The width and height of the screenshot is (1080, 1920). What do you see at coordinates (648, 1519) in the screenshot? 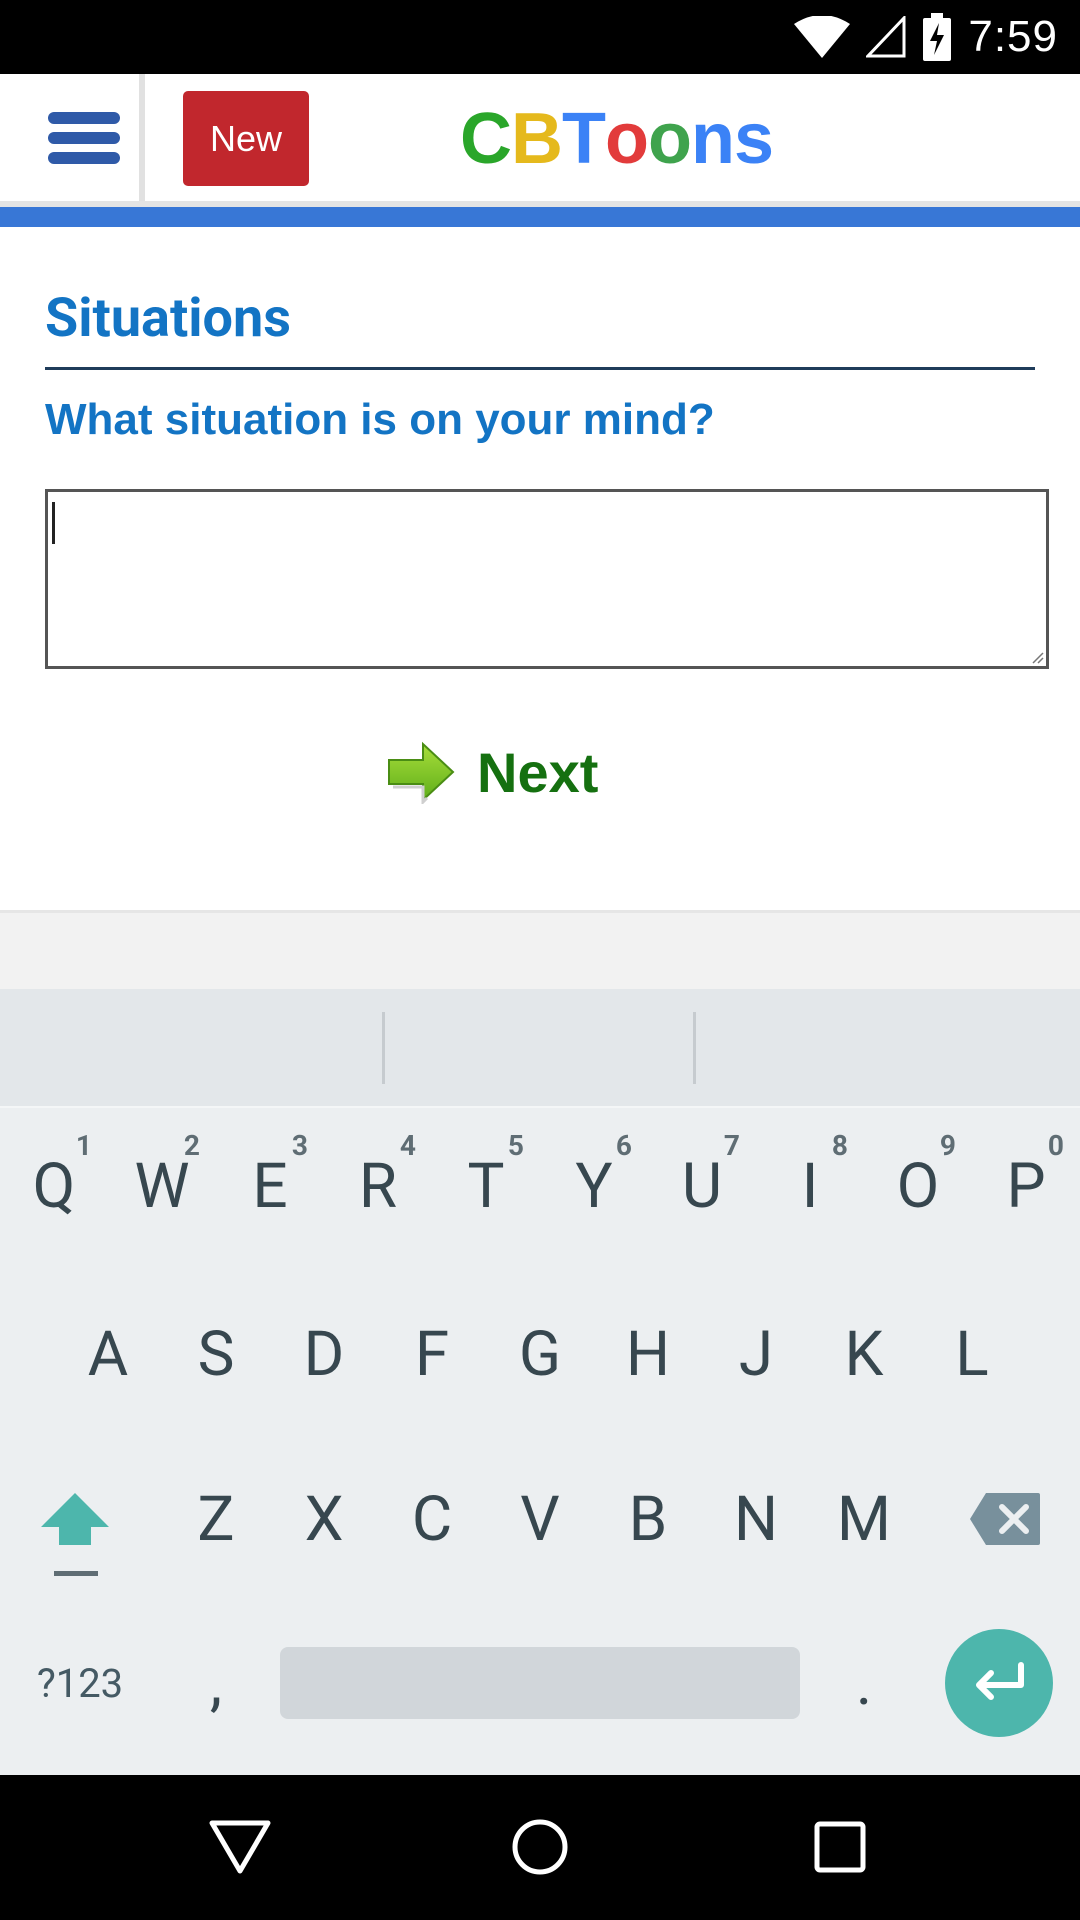
I see `key-b: B` at bounding box center [648, 1519].